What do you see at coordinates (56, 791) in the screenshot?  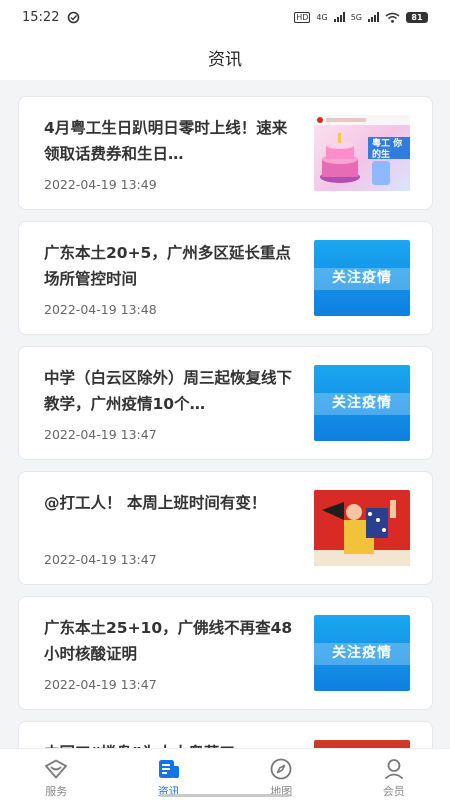 I see `tab-label: 服务` at bounding box center [56, 791].